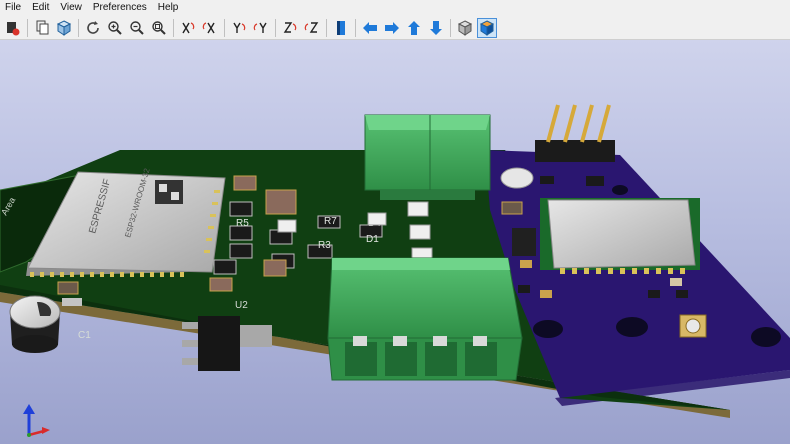 The height and width of the screenshot is (444, 790). What do you see at coordinates (35, 344) in the screenshot?
I see `capacitor-base` at bounding box center [35, 344].